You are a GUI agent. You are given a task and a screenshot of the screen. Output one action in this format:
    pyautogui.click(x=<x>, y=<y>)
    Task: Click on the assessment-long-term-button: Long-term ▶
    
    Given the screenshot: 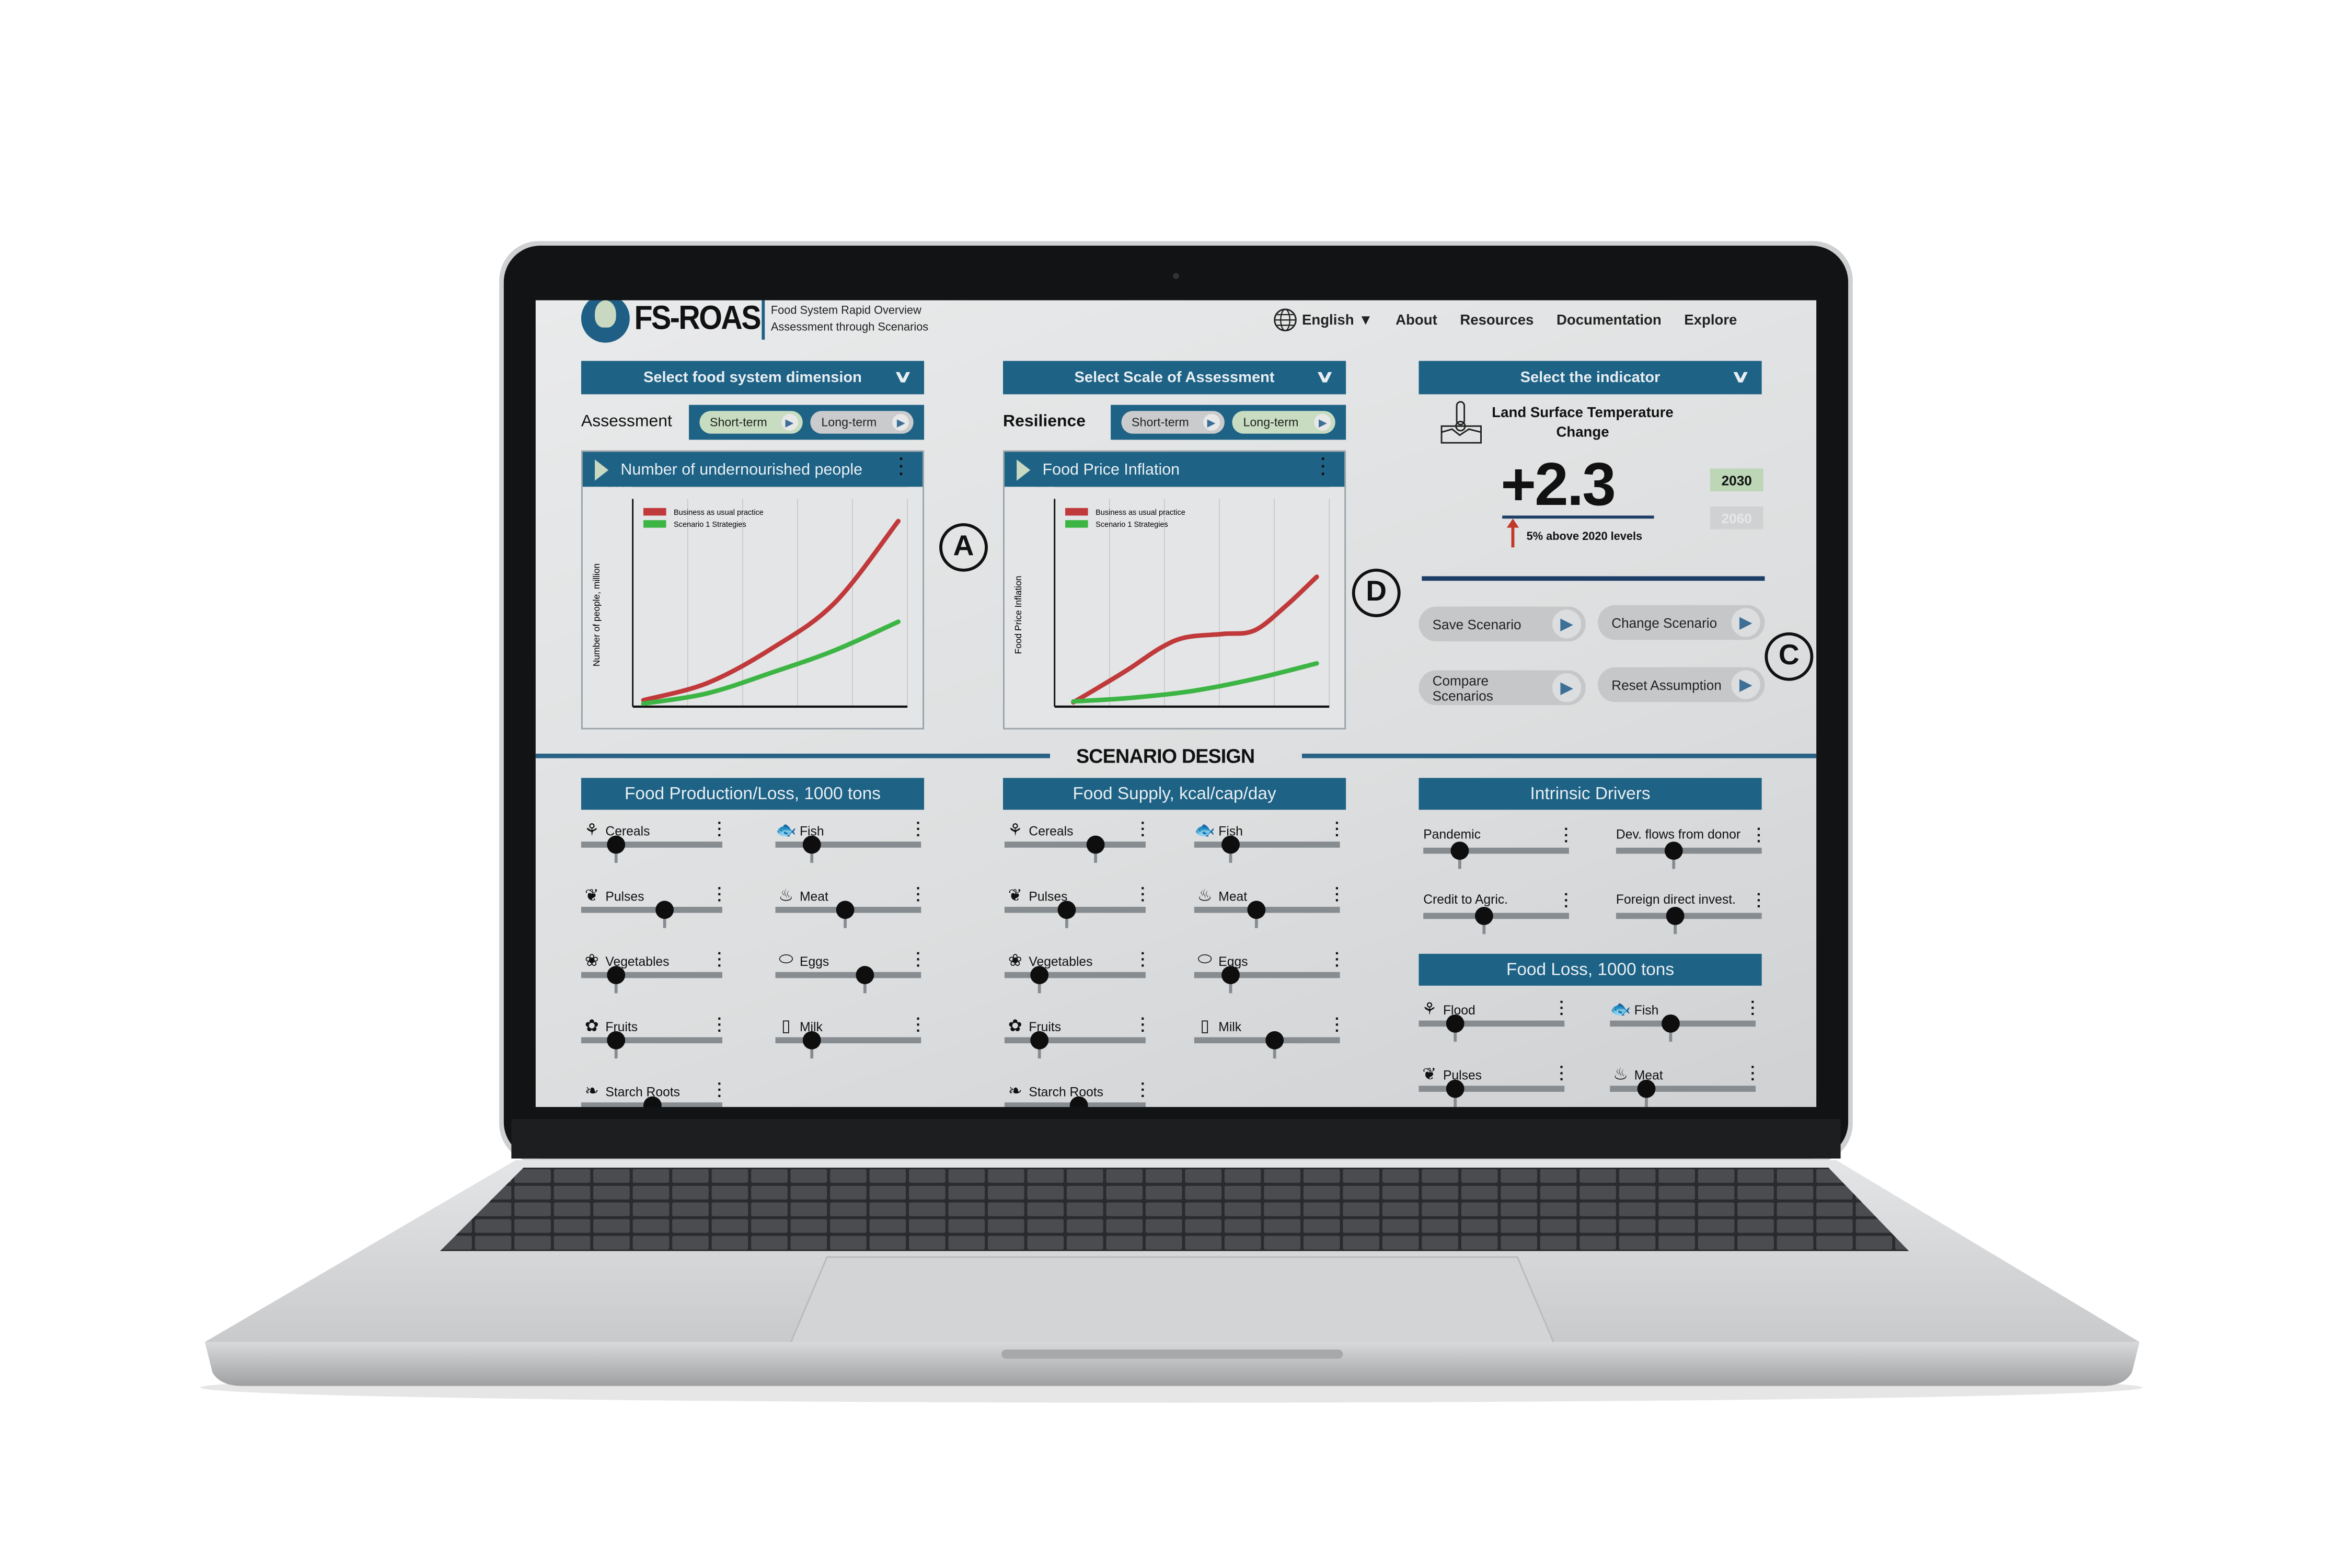 What is the action you would take?
    pyautogui.click(x=862, y=422)
    